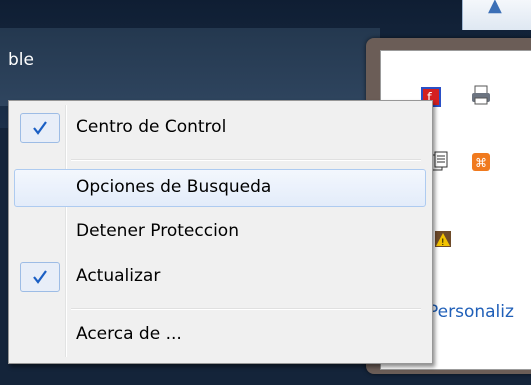 Image resolution: width=531 pixels, height=385 pixels. I want to click on menu-item-detener-proteccion: Detener Proteccion, so click(220, 232).